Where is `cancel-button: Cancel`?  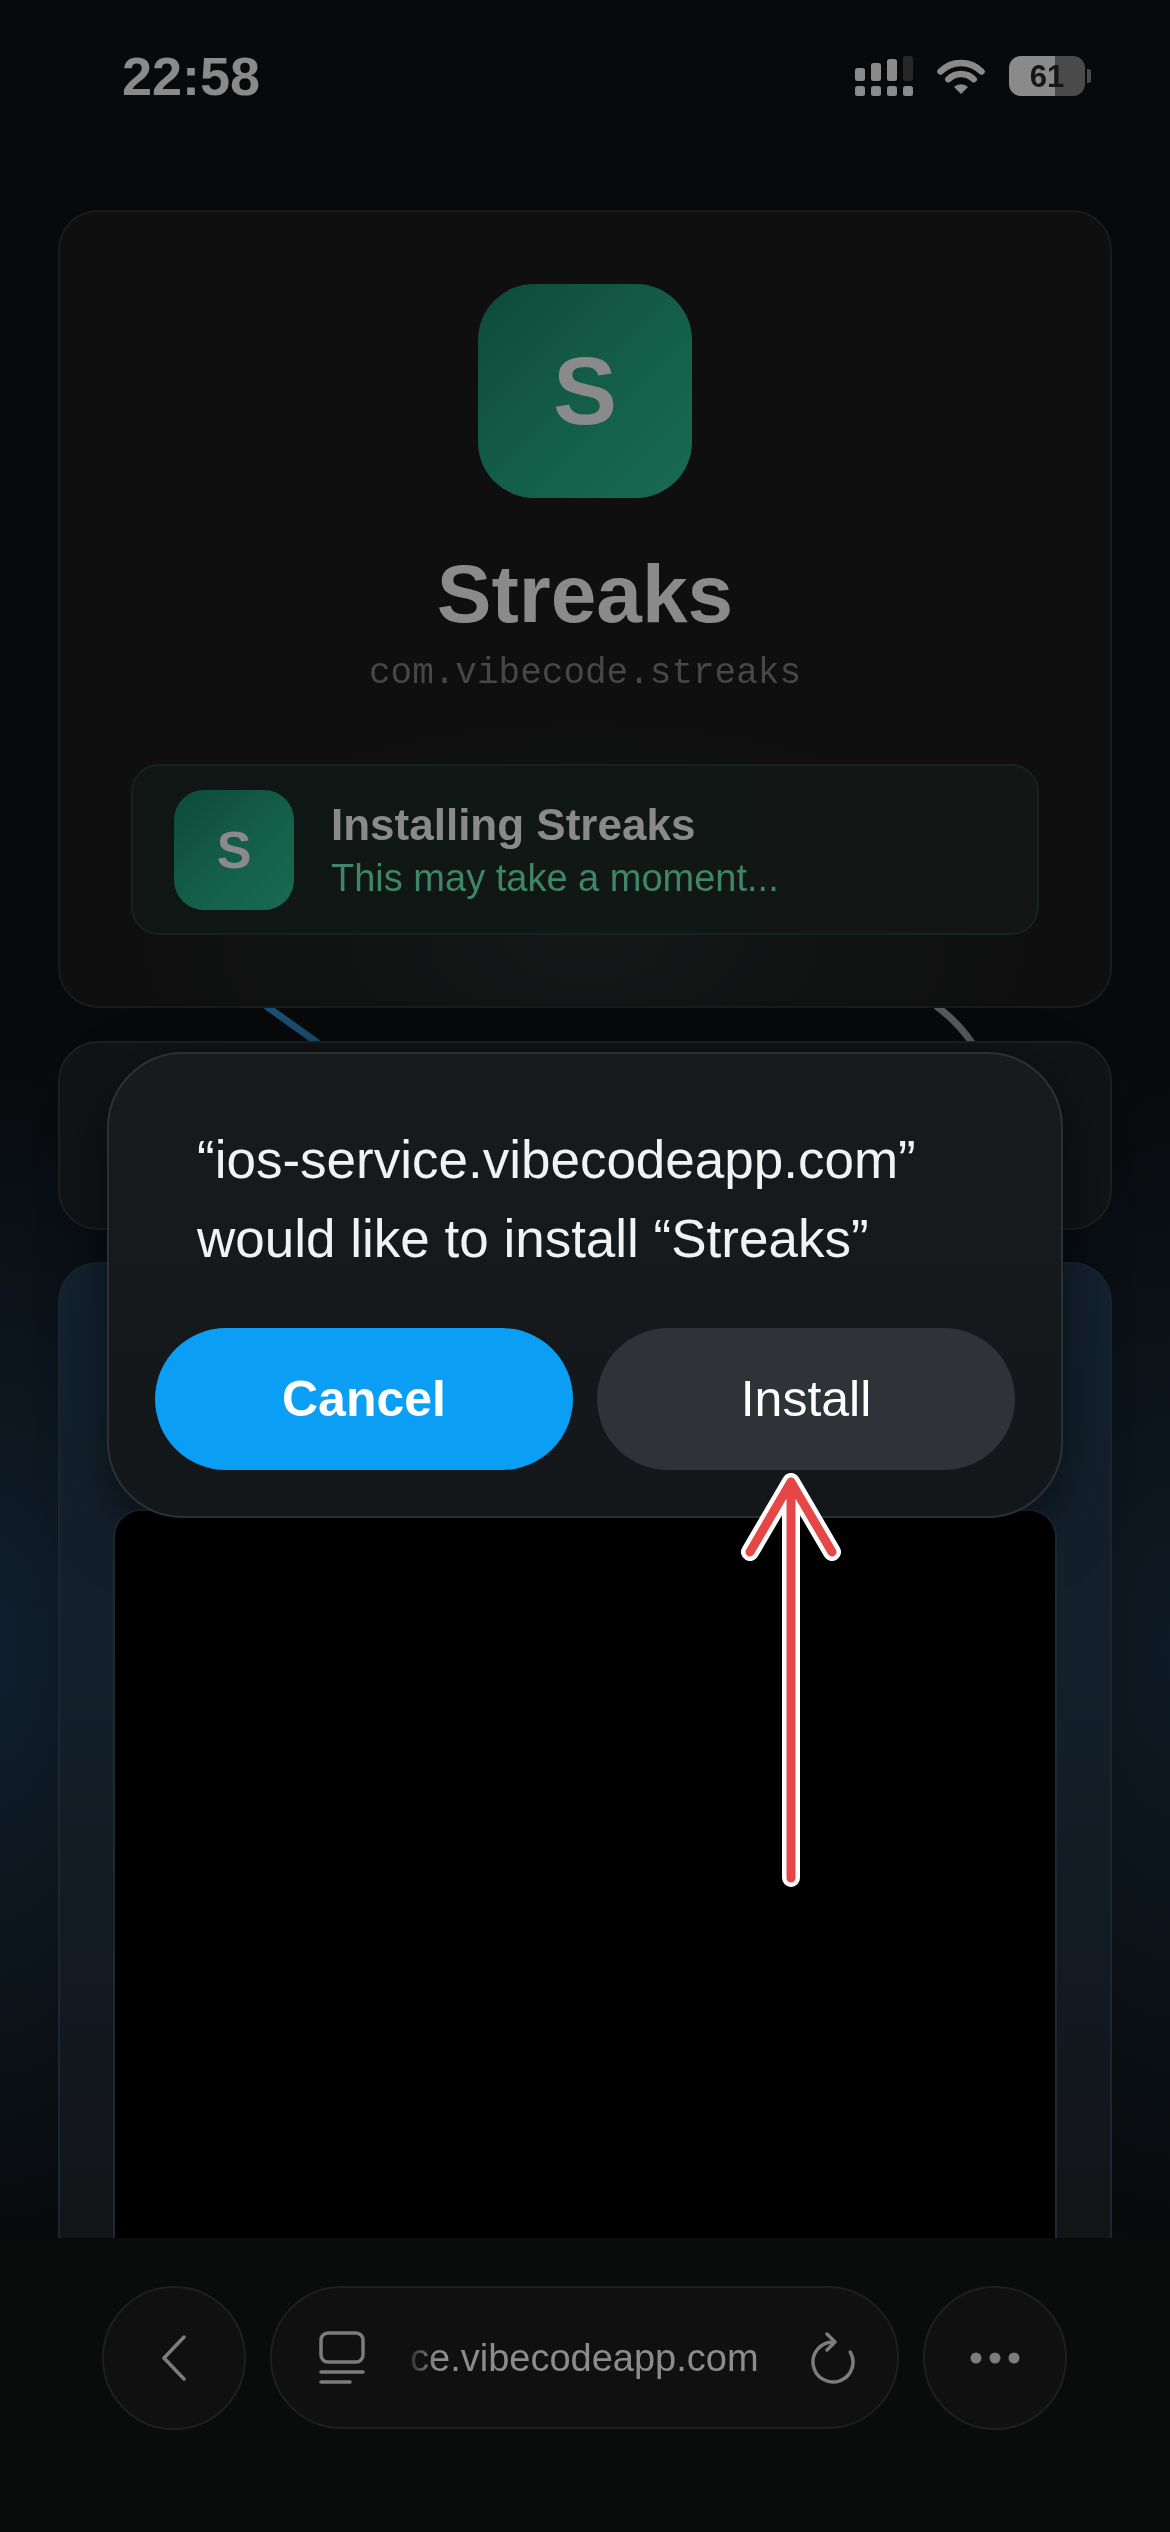 cancel-button: Cancel is located at coordinates (364, 1399).